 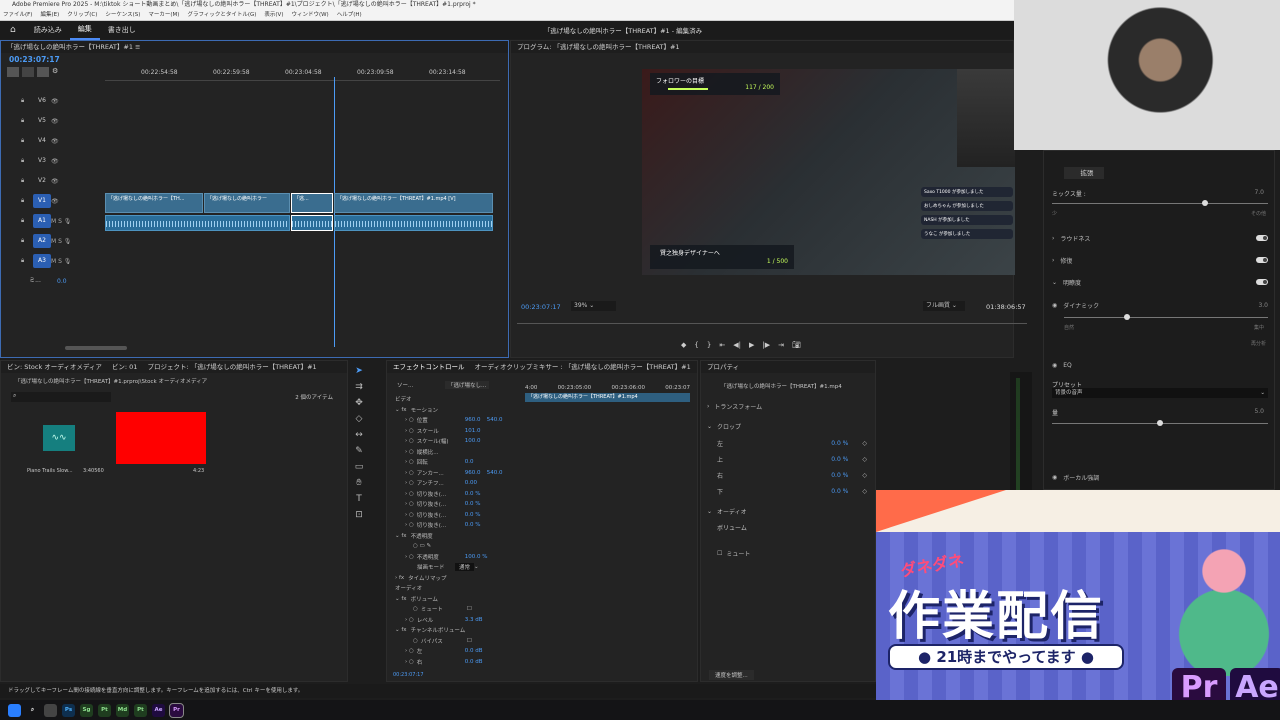 I want to click on fx-property-row: › ○ 位置 960.0 540.0, so click(x=459, y=420).